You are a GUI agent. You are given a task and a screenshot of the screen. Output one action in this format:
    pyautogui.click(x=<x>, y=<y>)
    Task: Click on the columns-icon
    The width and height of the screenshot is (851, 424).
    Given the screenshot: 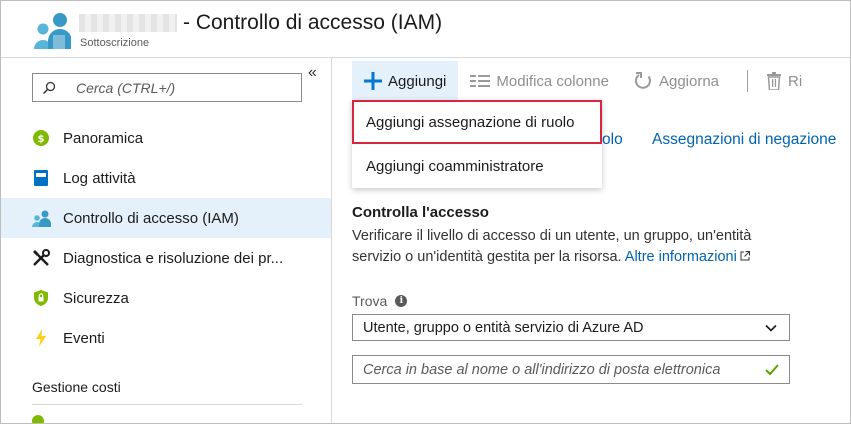 What is the action you would take?
    pyautogui.click(x=480, y=81)
    